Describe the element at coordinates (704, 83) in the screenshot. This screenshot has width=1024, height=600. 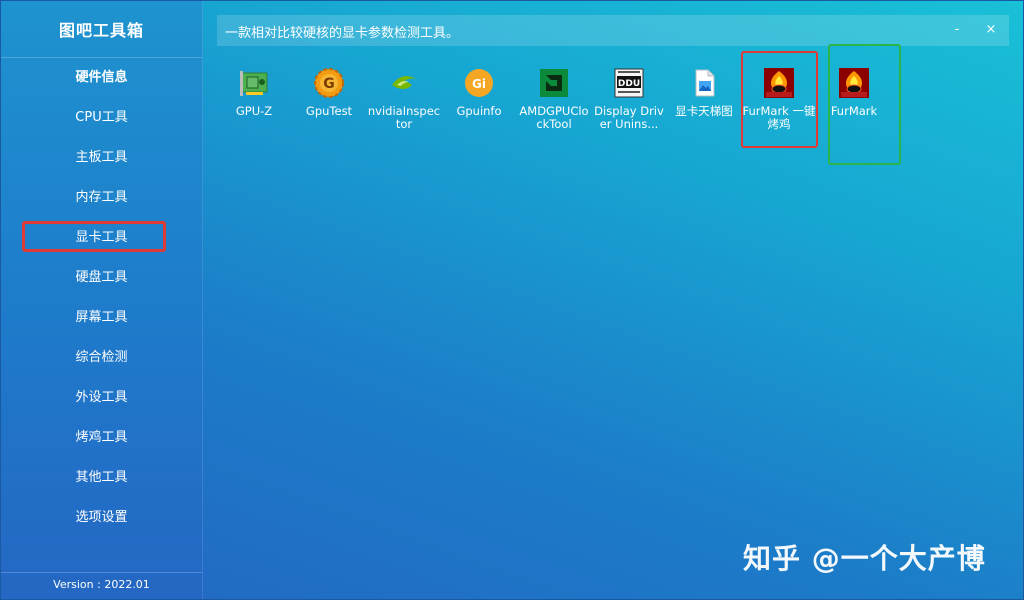
I see `image-file-icon` at that location.